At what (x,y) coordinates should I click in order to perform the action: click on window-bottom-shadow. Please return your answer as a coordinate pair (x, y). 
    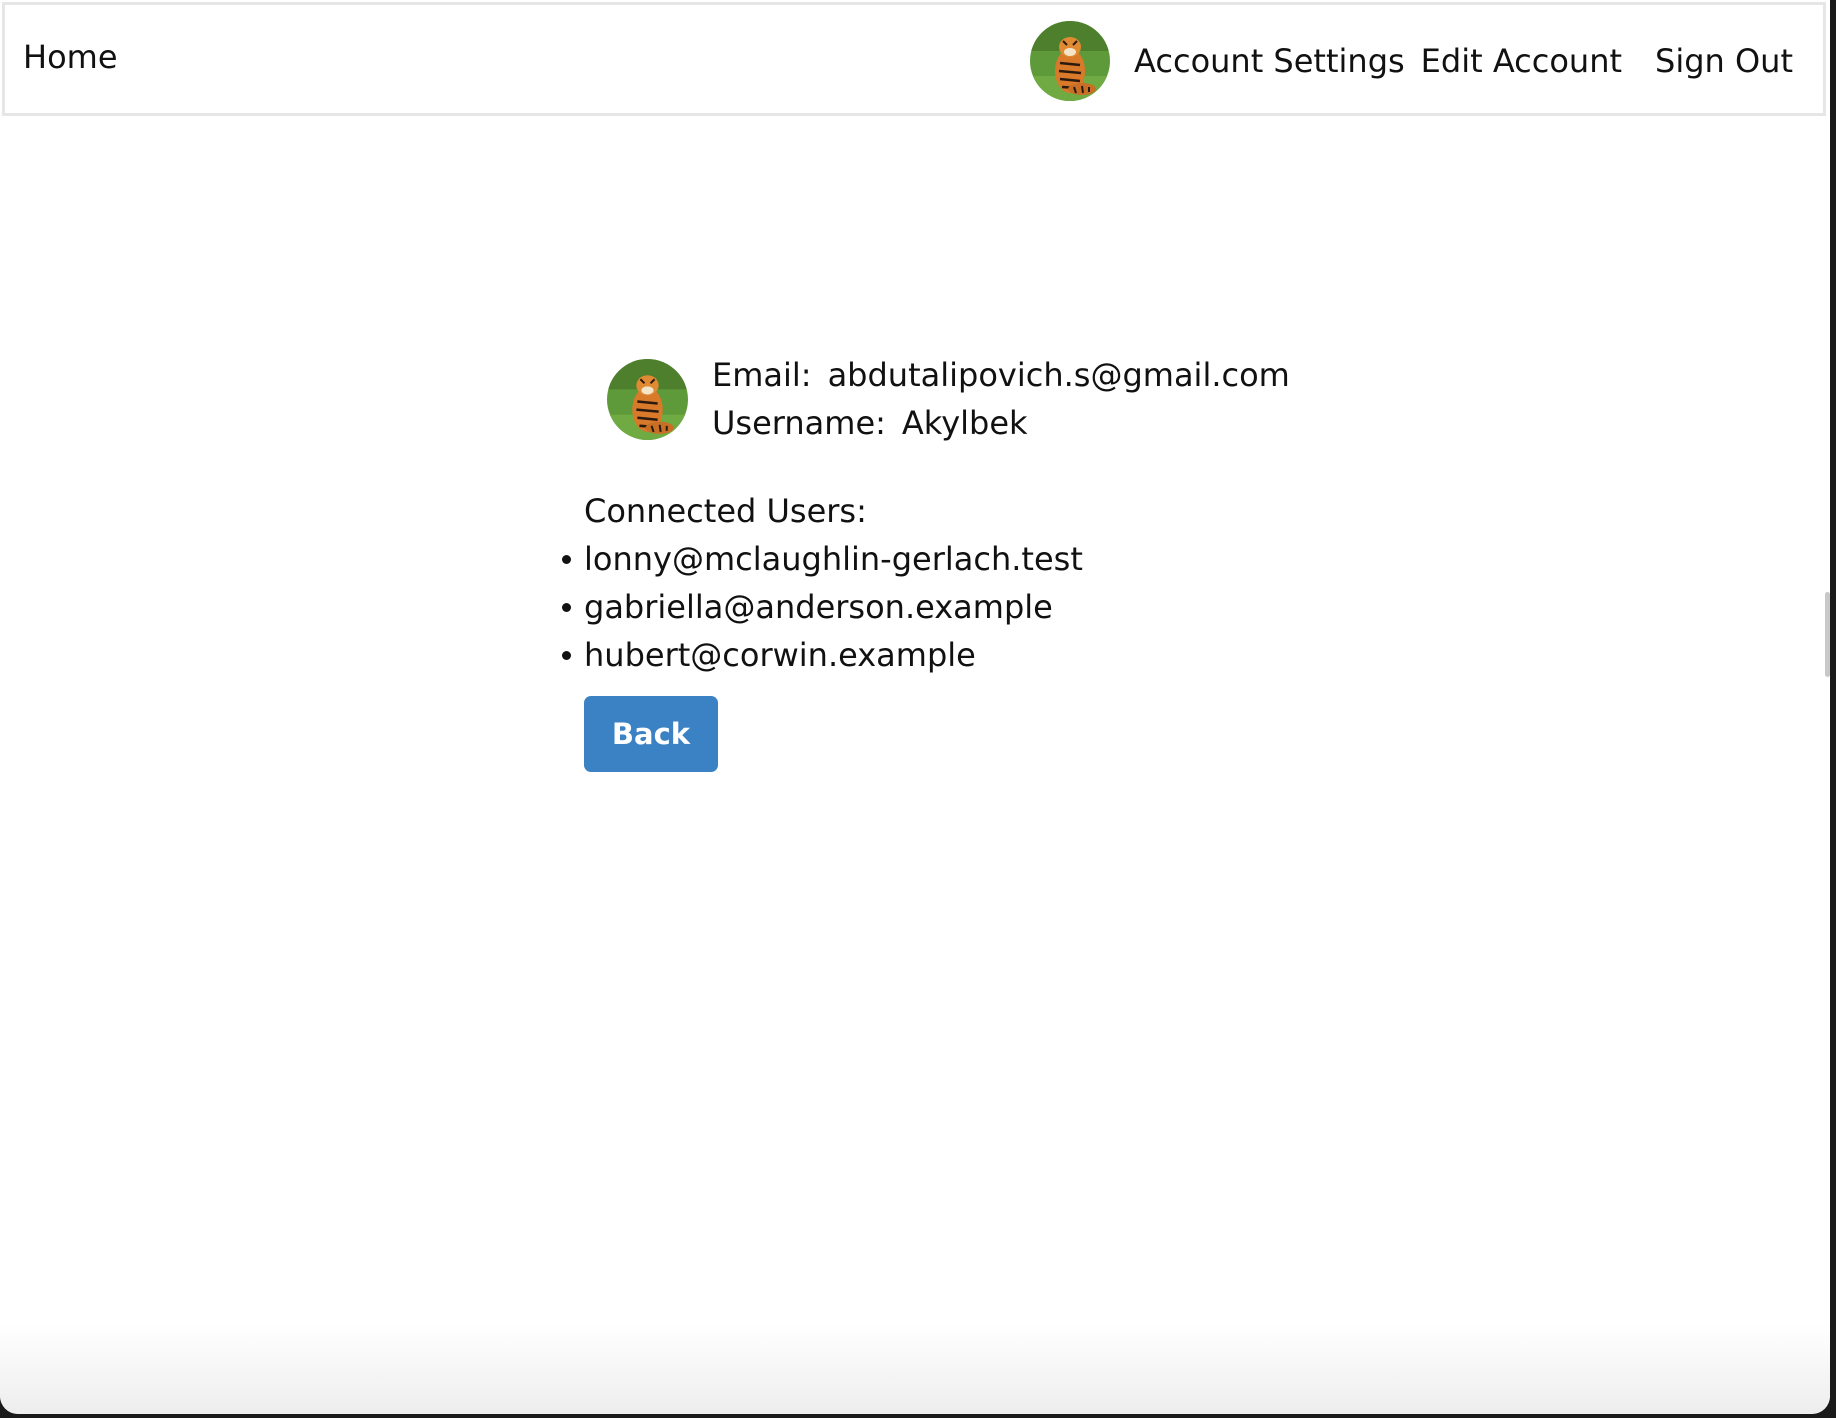
    Looking at the image, I should click on (915, 1369).